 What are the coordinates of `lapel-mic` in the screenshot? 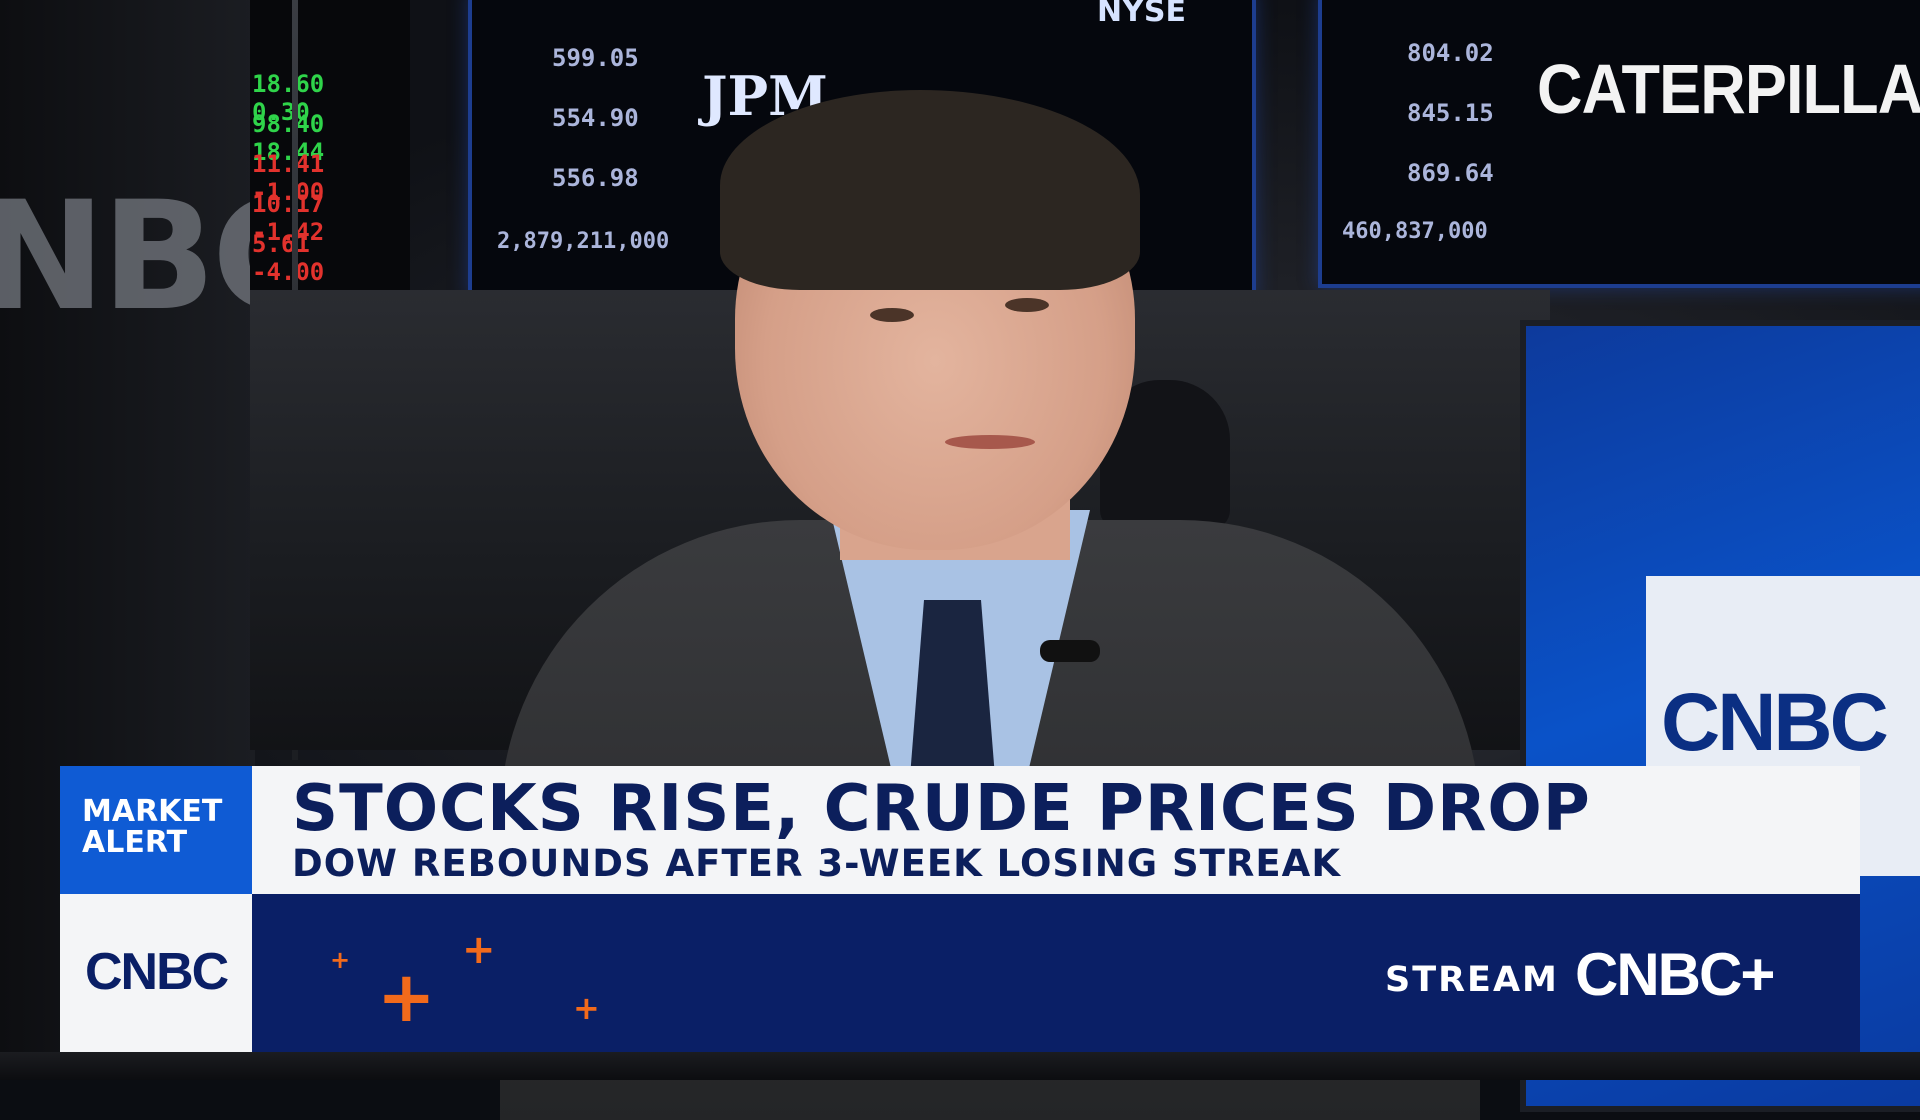 It's located at (1070, 651).